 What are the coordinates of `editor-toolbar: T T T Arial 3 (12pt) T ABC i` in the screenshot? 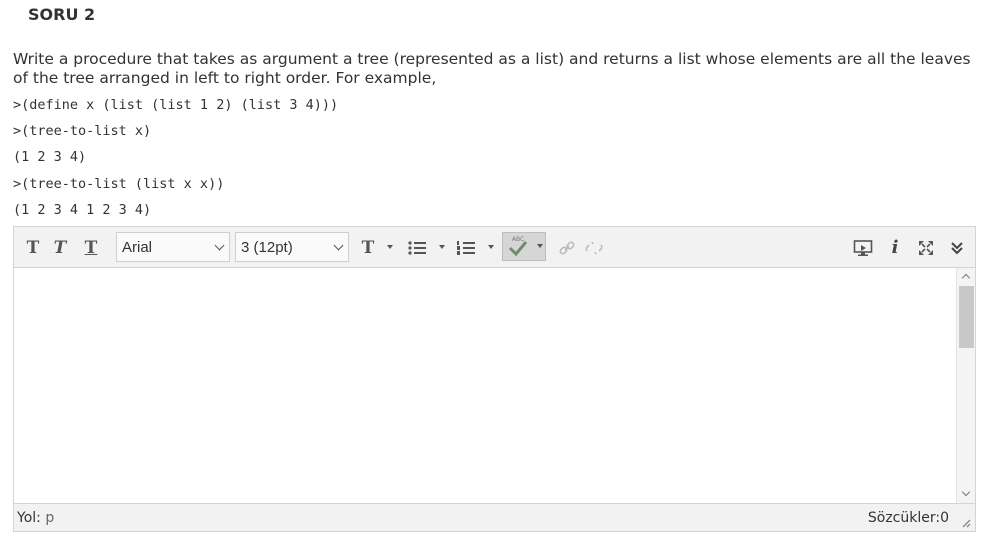 It's located at (494, 247).